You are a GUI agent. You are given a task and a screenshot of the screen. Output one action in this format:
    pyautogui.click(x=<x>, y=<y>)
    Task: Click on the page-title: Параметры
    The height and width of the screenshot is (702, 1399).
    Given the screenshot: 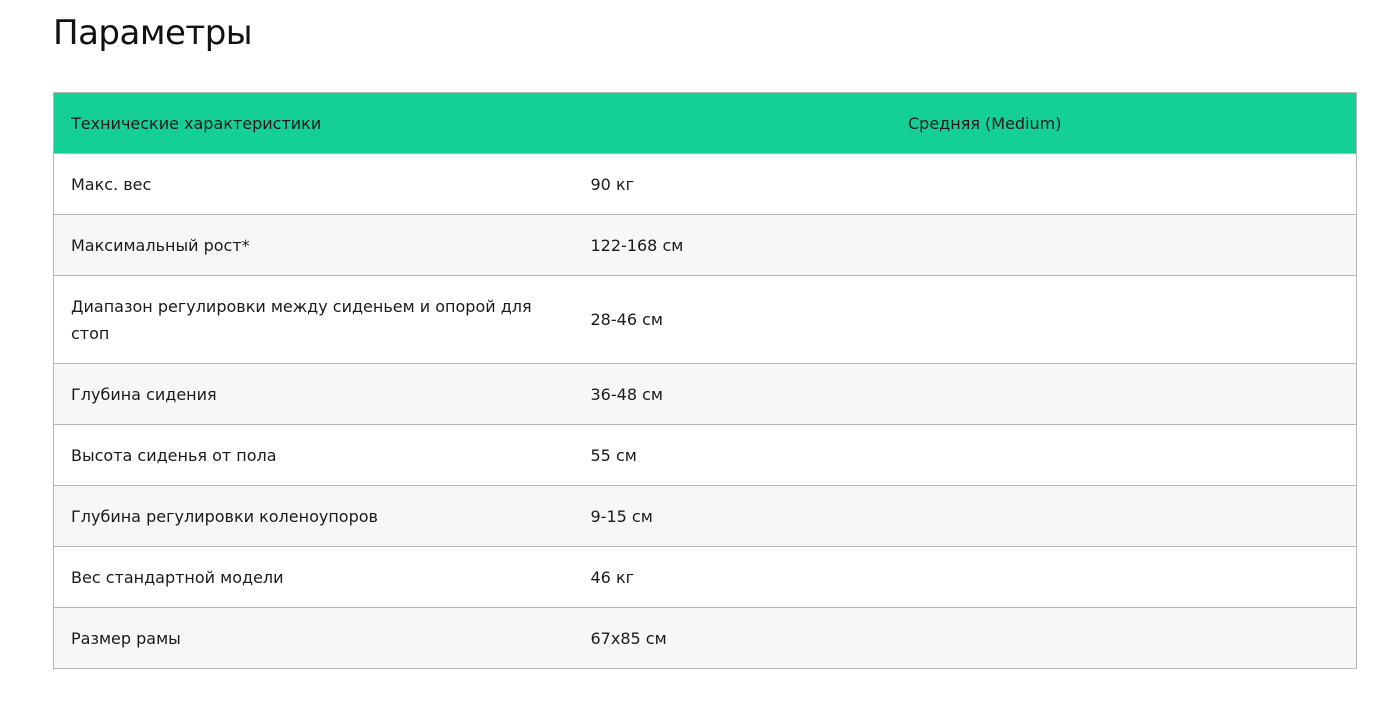 What is the action you would take?
    pyautogui.click(x=153, y=33)
    